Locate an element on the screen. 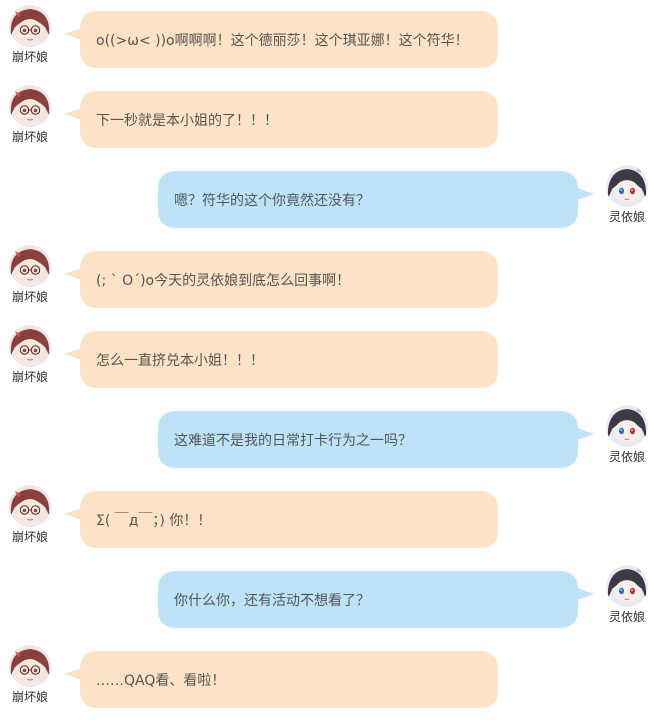 The image size is (653, 720). chat-message: 灵依娘 嗯？符华的这个你竟然还没有？ is located at coordinates (326, 200).